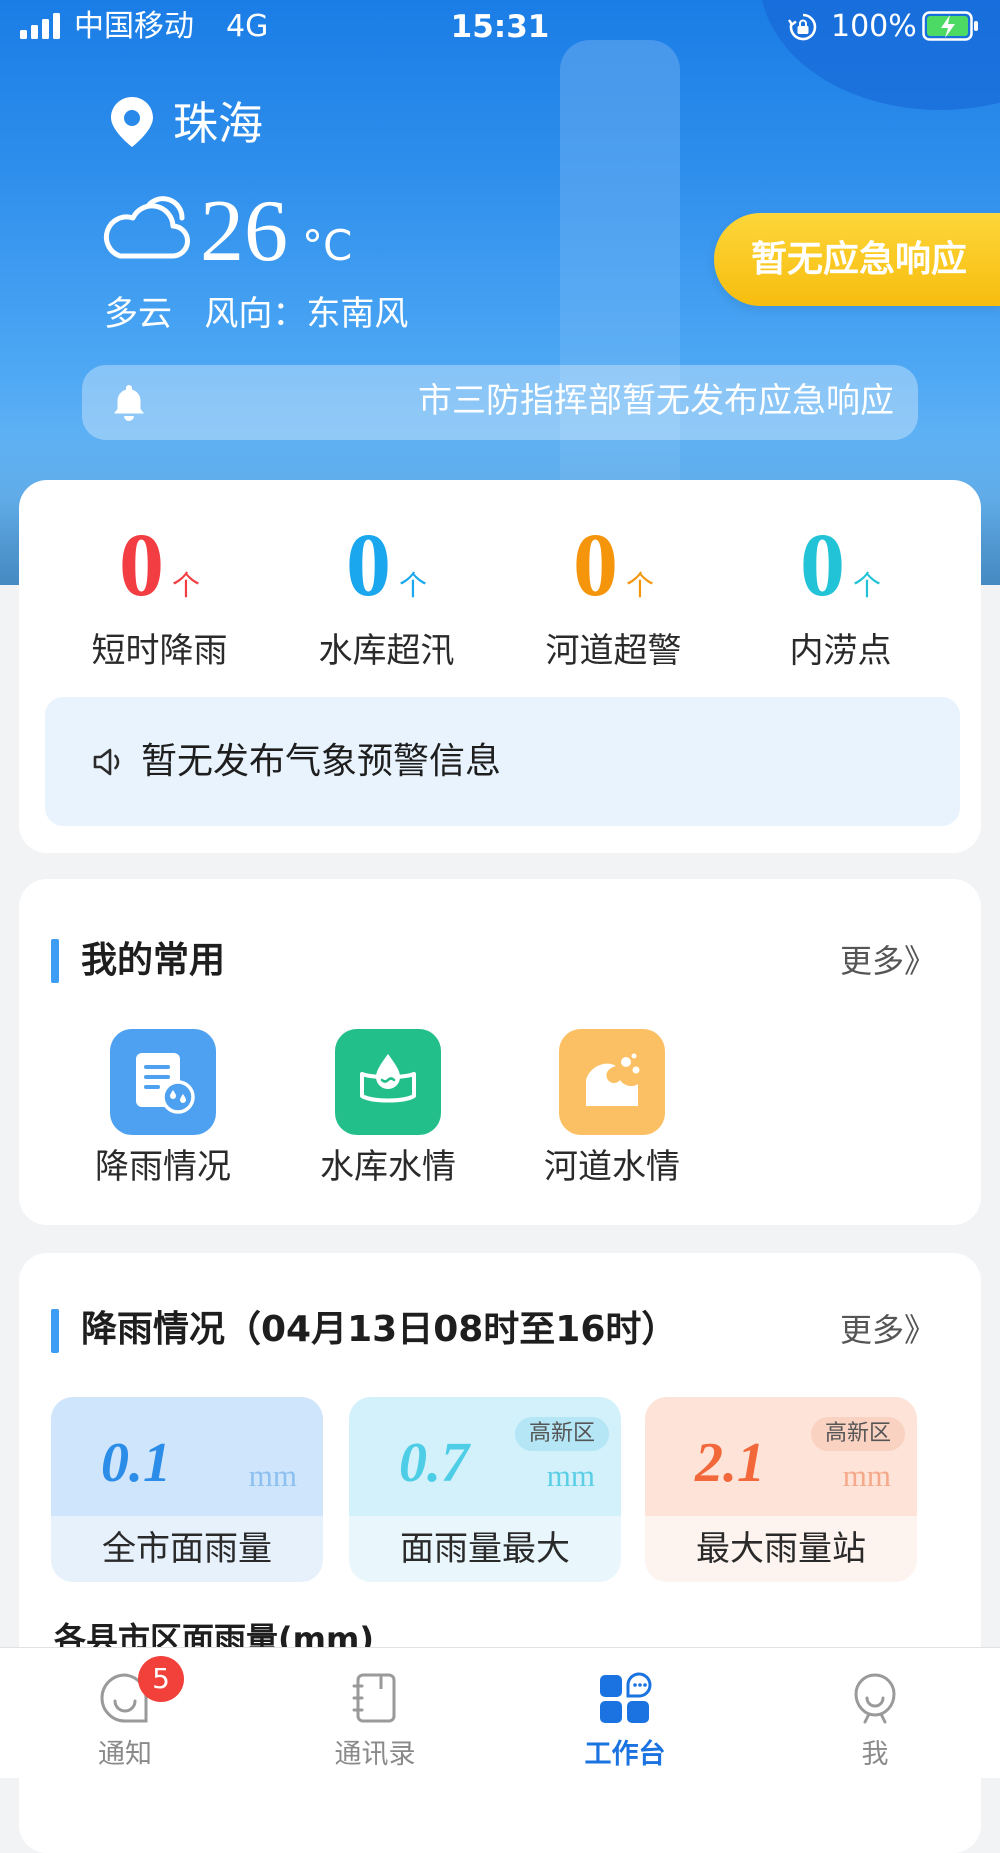 The image size is (1000, 1853). Describe the element at coordinates (125, 1754) in the screenshot. I see `tab-label: 通知` at that location.